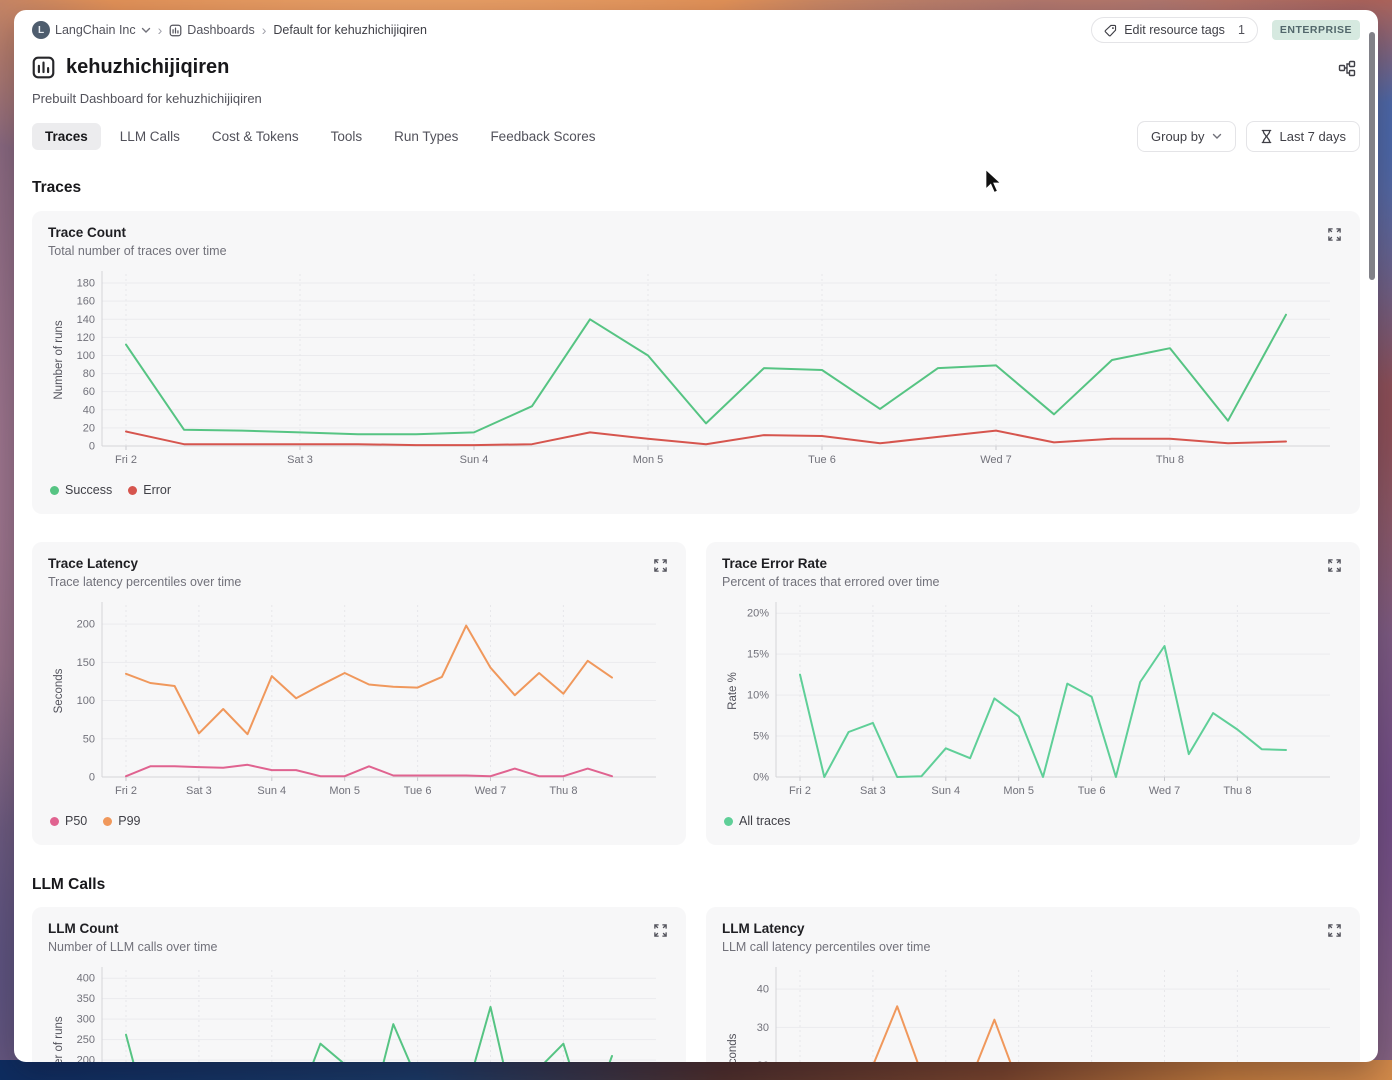 The height and width of the screenshot is (1080, 1392). Describe the element at coordinates (76, 821) in the screenshot. I see `legend-label: P50` at that location.